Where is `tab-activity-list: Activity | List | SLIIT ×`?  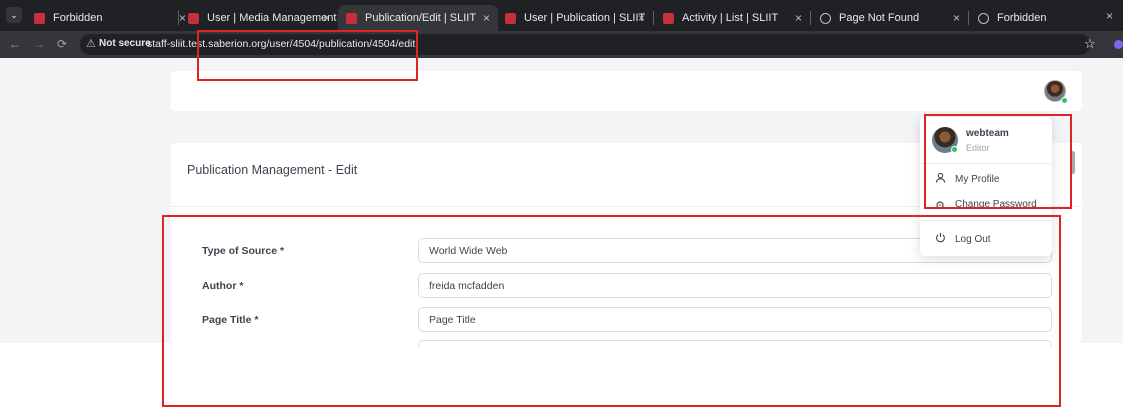 tab-activity-list: Activity | List | SLIIT × is located at coordinates (732, 18).